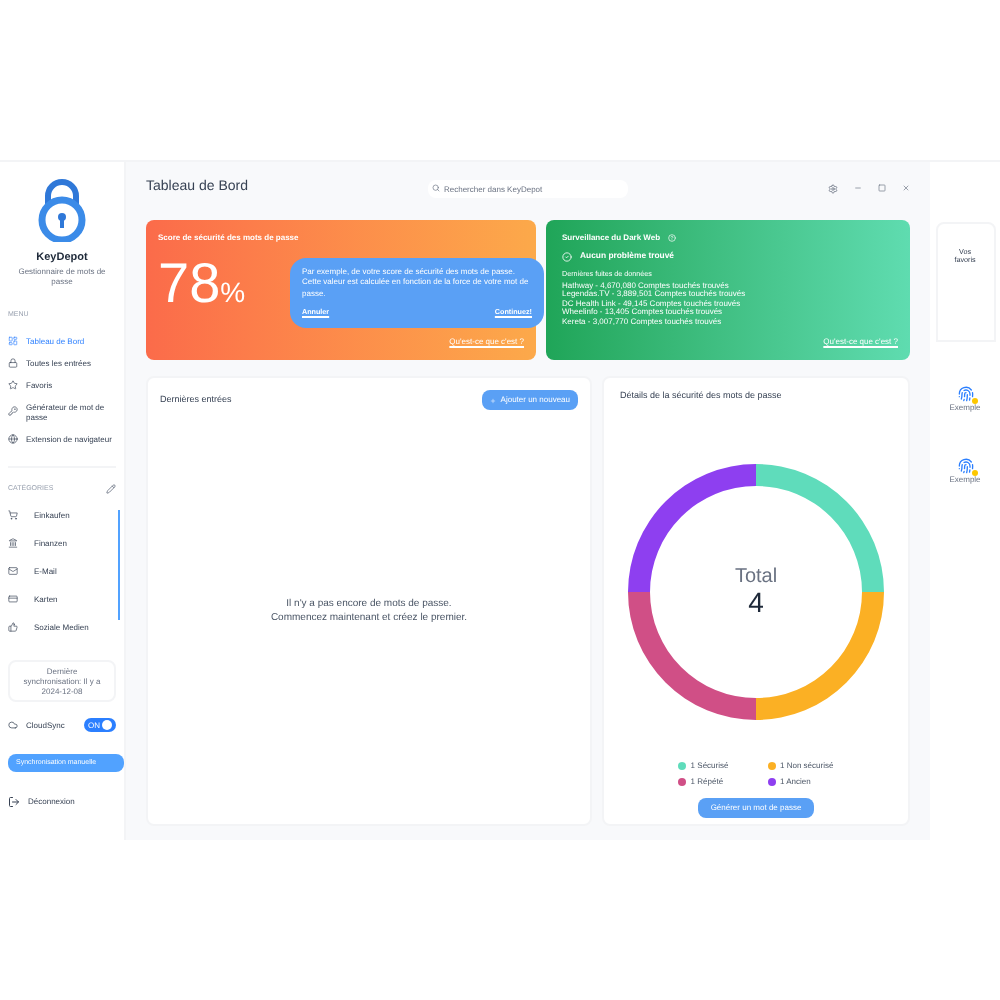 This screenshot has width=1000, height=1000. I want to click on lock-icon, so click(13, 362).